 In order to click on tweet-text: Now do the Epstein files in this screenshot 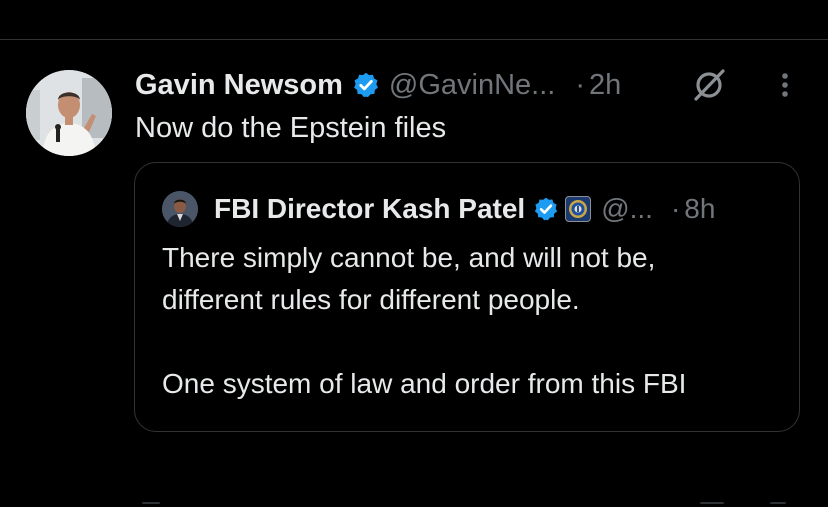, I will do `click(291, 128)`.